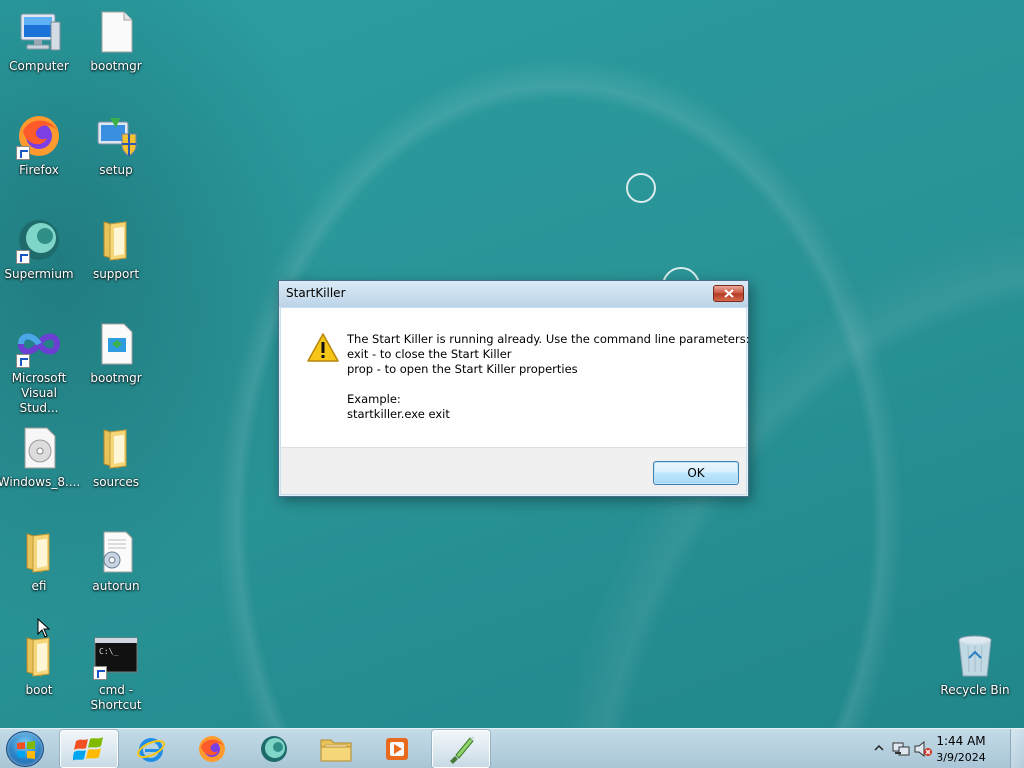 This screenshot has width=1024, height=768. I want to click on taskbar-file-explorer-button, so click(336, 749).